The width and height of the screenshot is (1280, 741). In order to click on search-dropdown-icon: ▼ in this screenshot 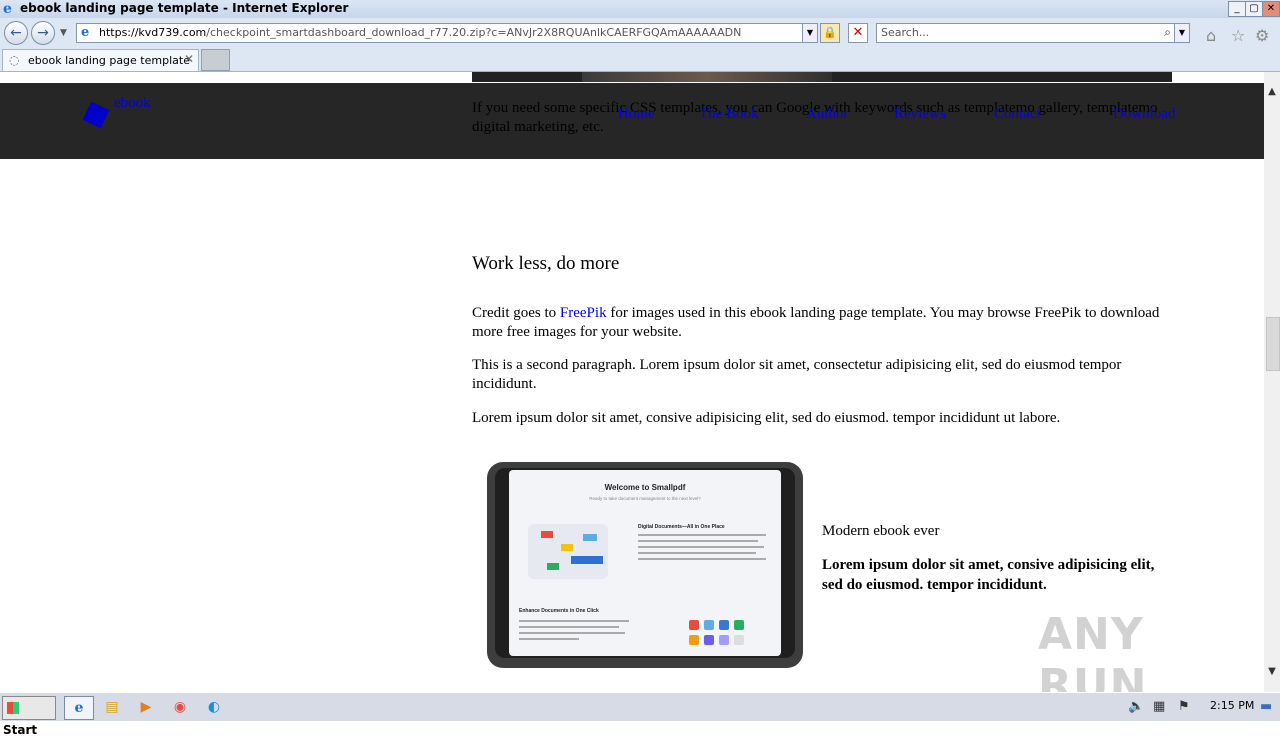, I will do `click(1181, 33)`.